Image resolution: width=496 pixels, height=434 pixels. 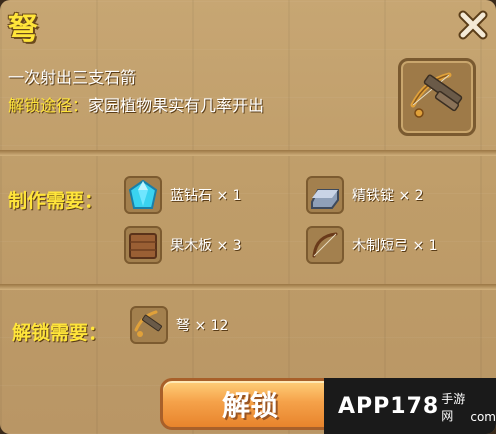 I want to click on unlock-button-label: 解锁, so click(x=249, y=405).